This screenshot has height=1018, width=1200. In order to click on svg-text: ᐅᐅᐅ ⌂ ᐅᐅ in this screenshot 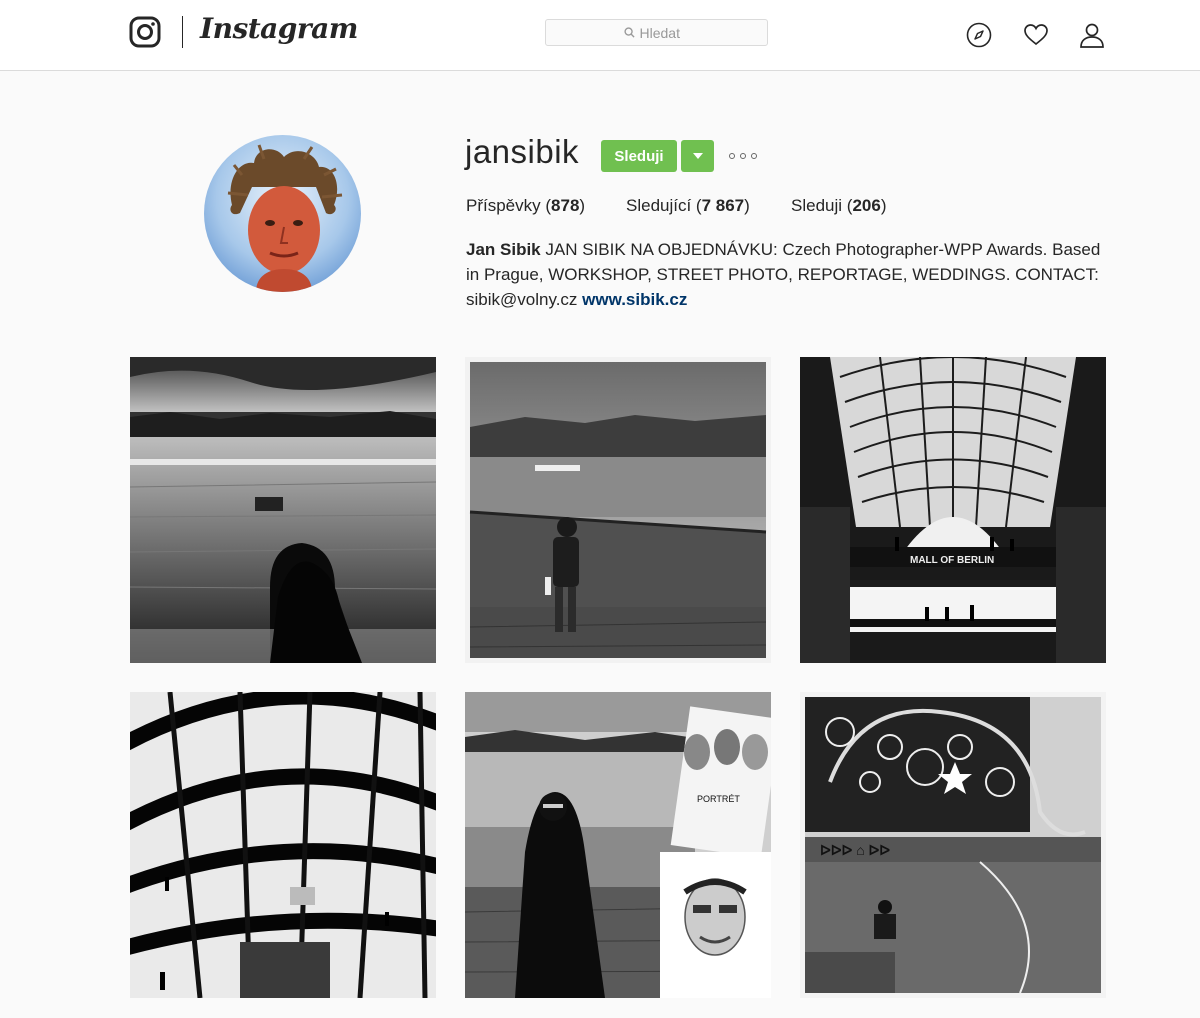, I will do `click(855, 850)`.